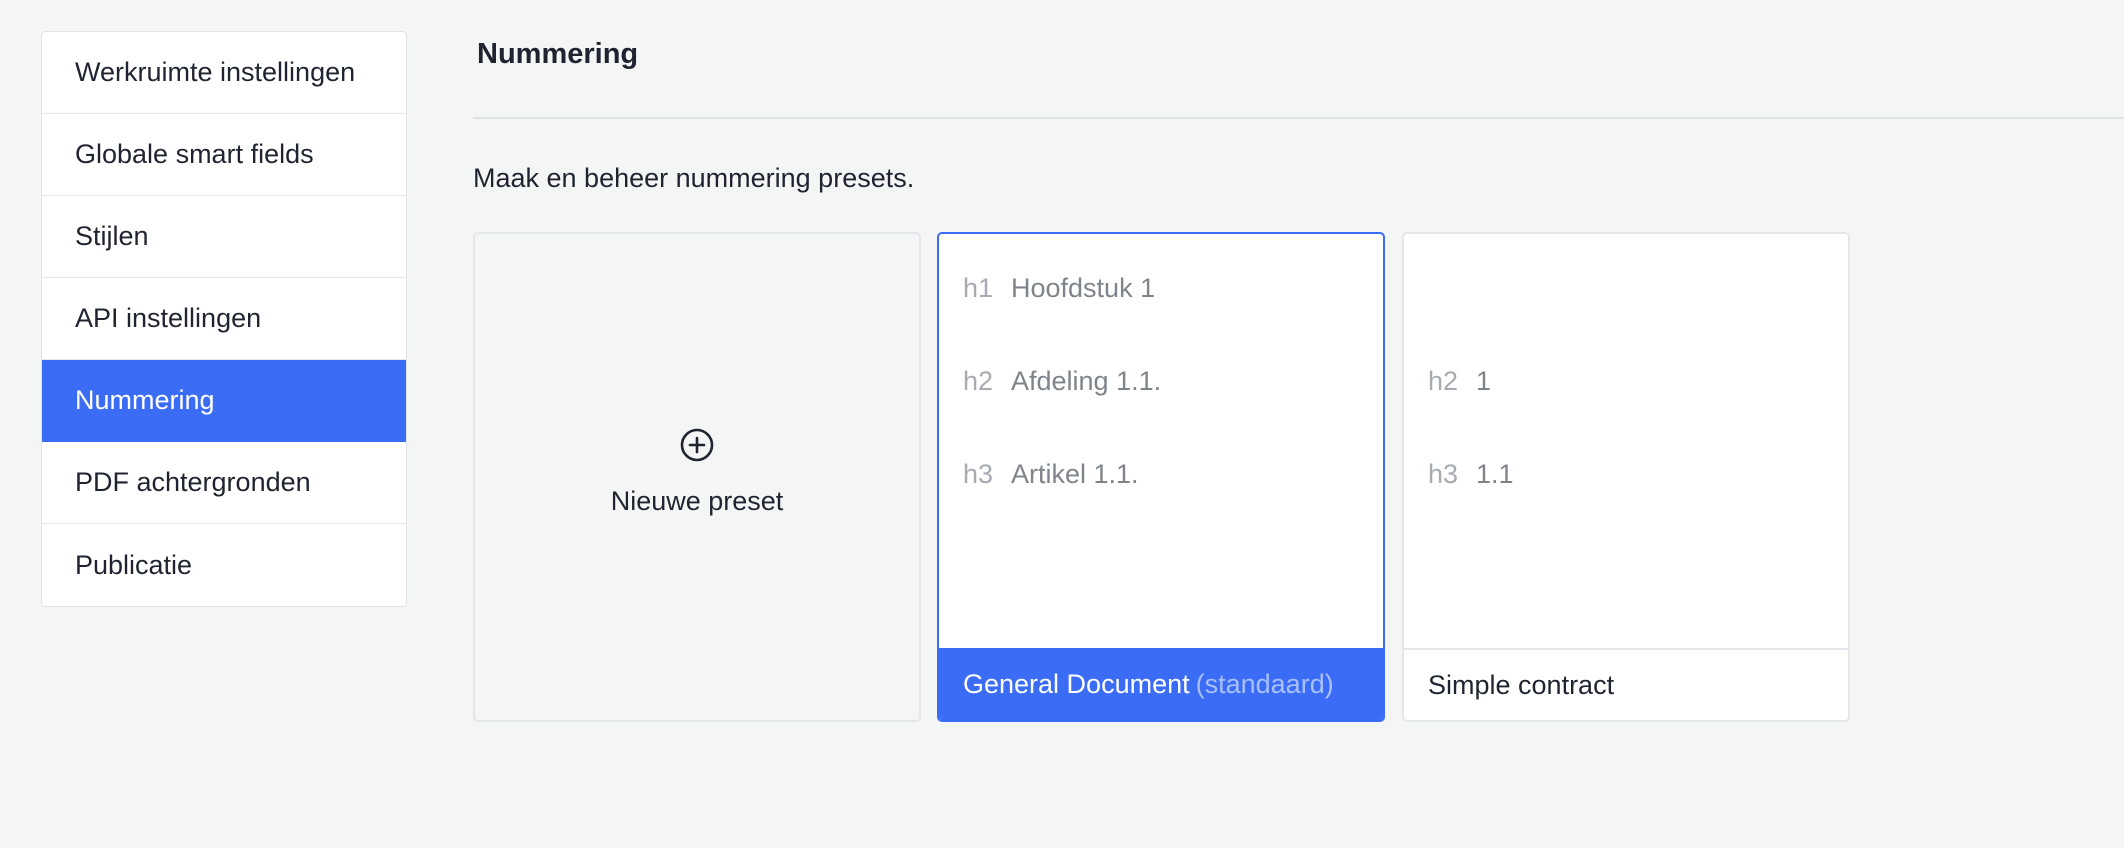  I want to click on sidebar-item-api-instellingen: API instellingen, so click(224, 319).